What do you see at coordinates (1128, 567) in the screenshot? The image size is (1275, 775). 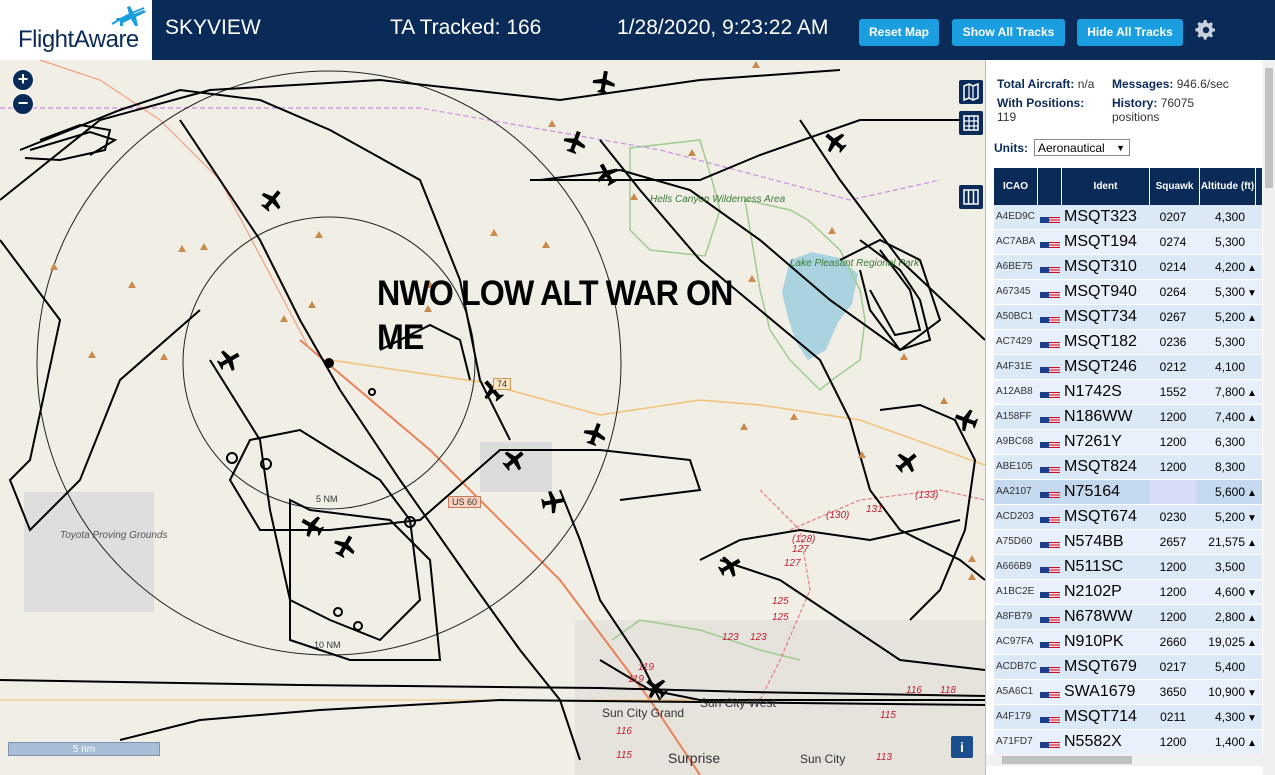 I see `table-row: A666B9 N511SC 1200 3,500` at bounding box center [1128, 567].